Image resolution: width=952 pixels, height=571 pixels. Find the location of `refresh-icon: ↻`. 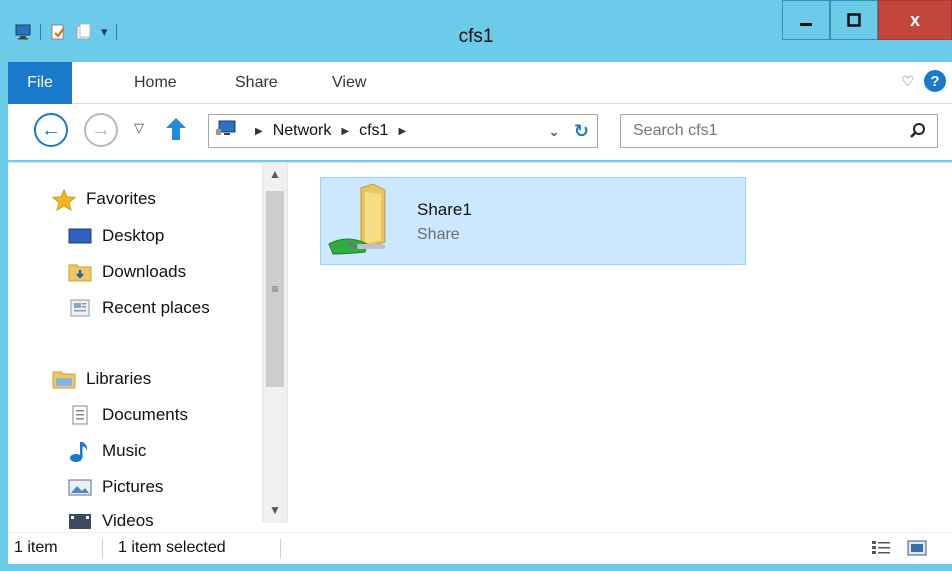

refresh-icon: ↻ is located at coordinates (581, 131).